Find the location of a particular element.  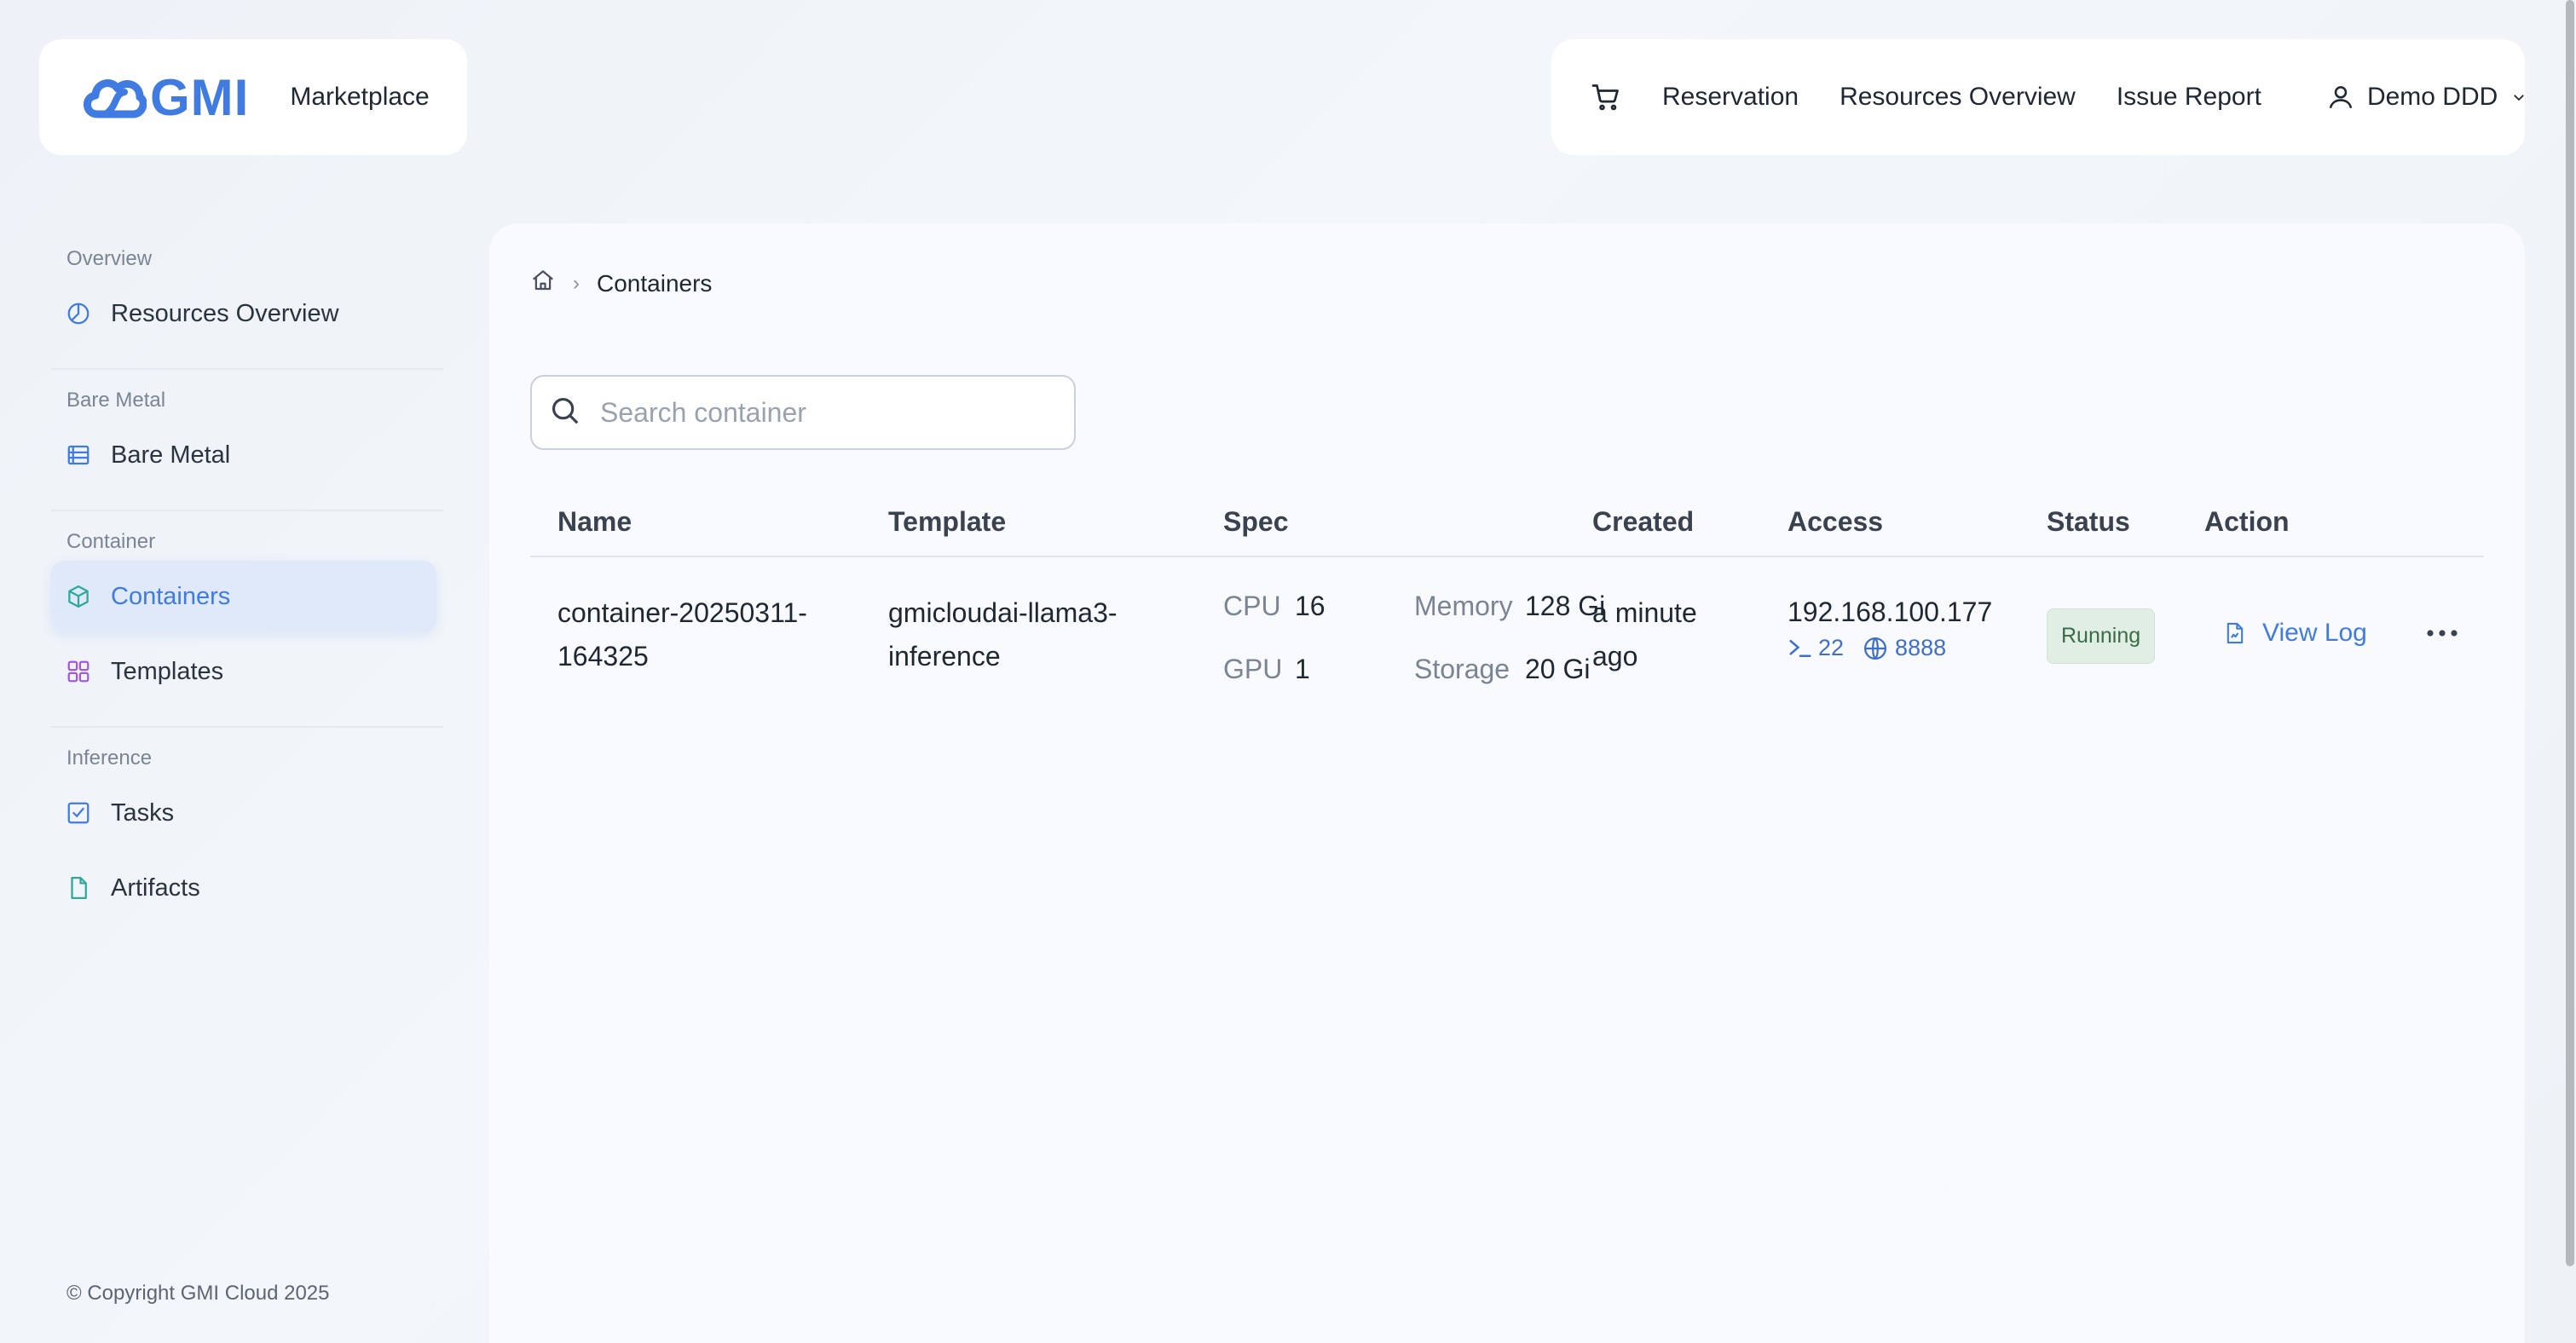

status-badge: Running is located at coordinates (2101, 636).